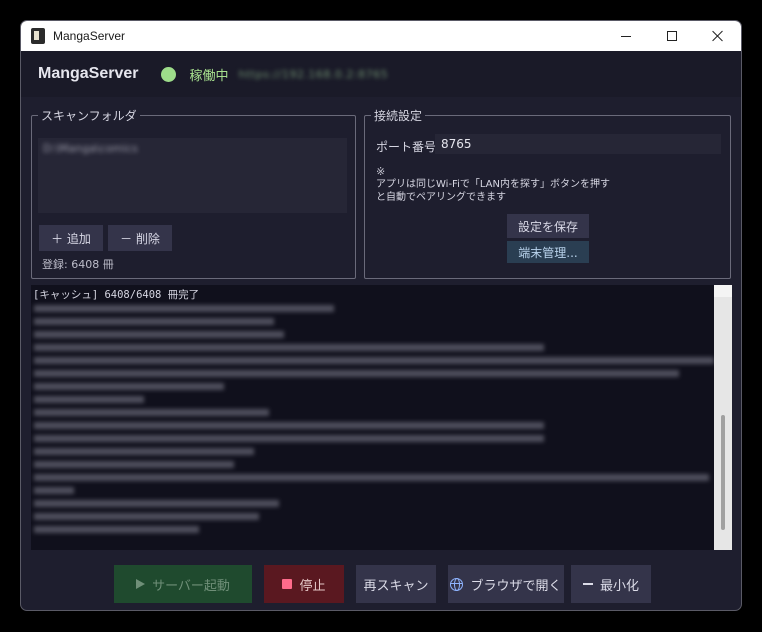 The width and height of the screenshot is (762, 632). I want to click on maximize-icon, so click(672, 36).